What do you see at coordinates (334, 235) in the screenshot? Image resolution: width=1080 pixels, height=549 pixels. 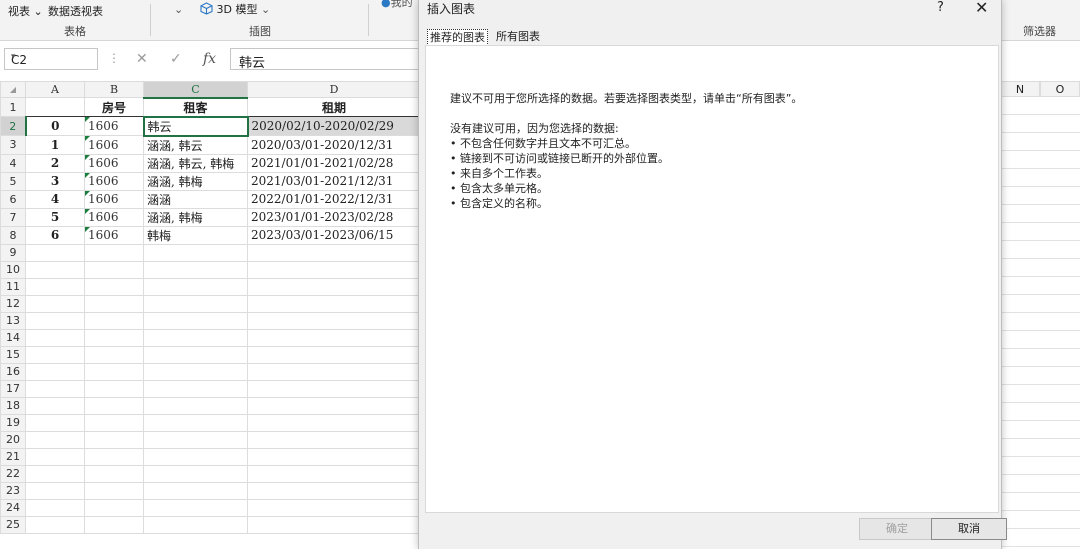 I see `lease-cell: 2023/03/01-2023/06/15` at bounding box center [334, 235].